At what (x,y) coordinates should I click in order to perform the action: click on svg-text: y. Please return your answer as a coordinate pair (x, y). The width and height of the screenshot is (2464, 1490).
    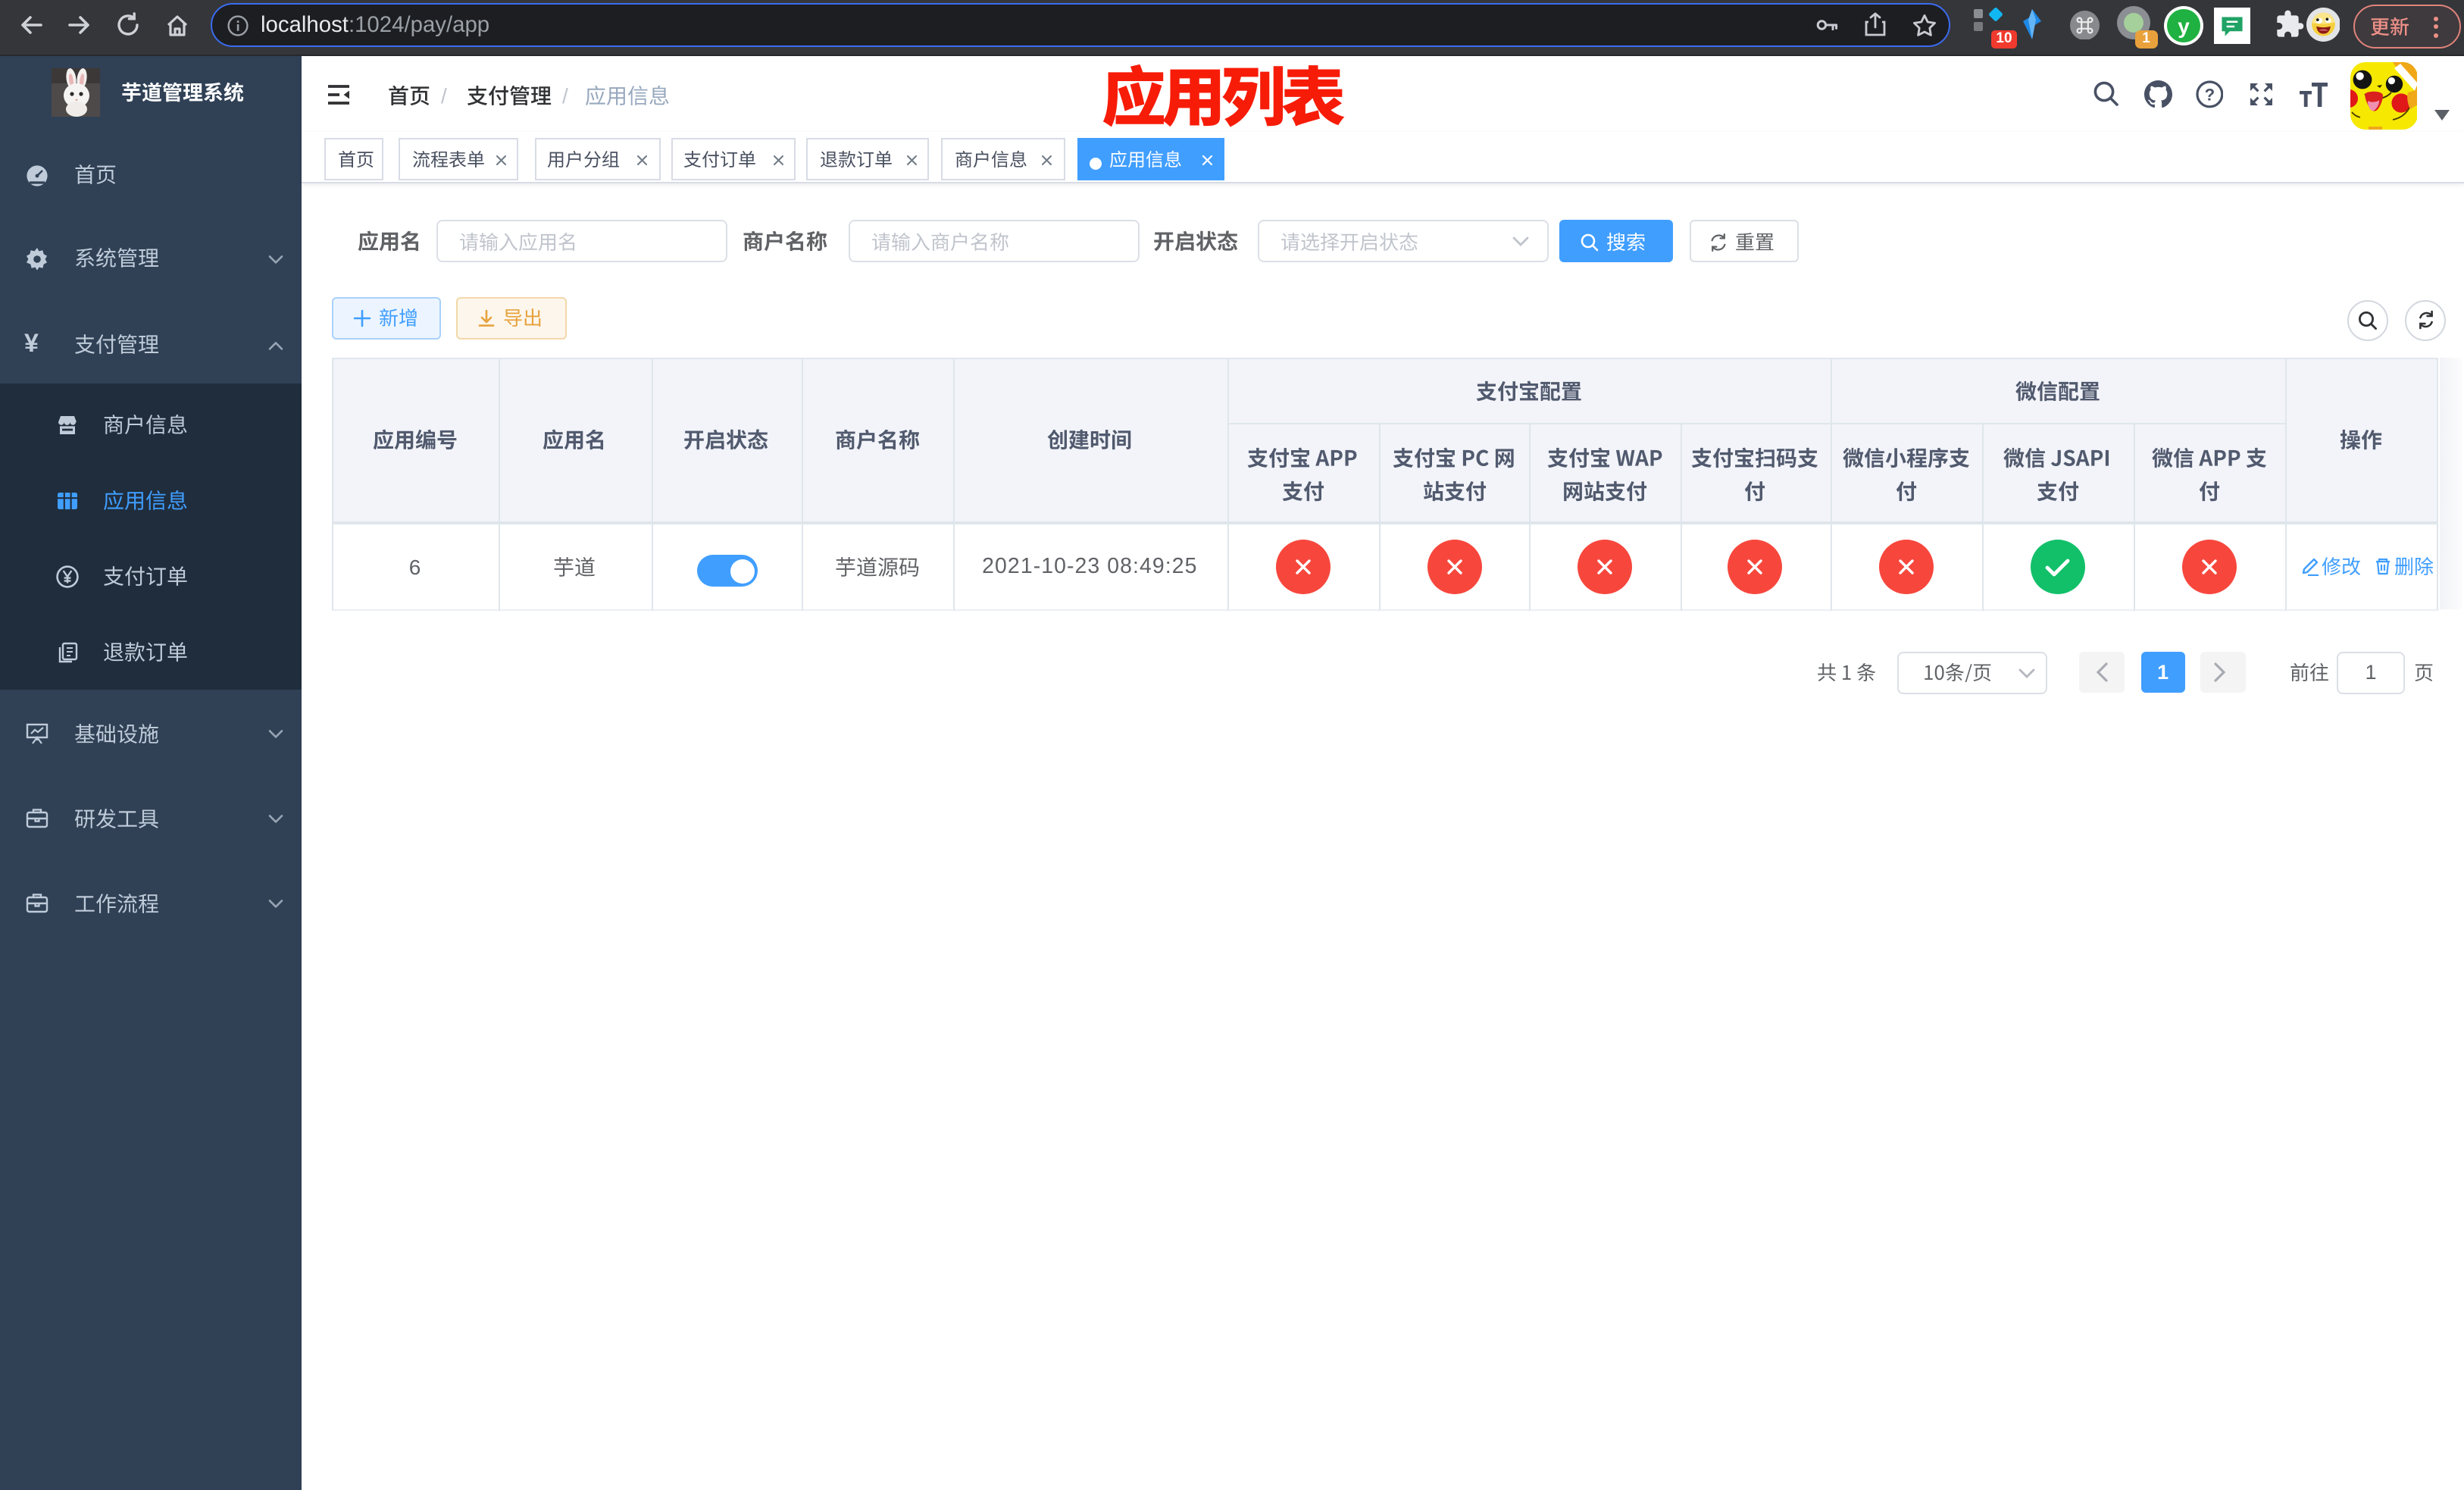
    Looking at the image, I should click on (2183, 26).